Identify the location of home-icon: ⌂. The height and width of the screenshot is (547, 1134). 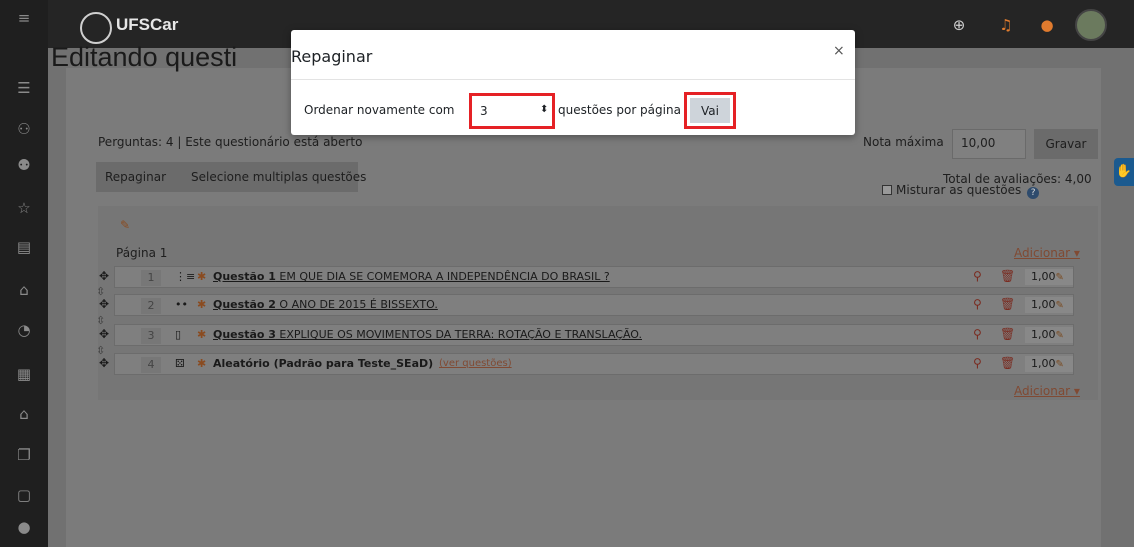
(24, 290).